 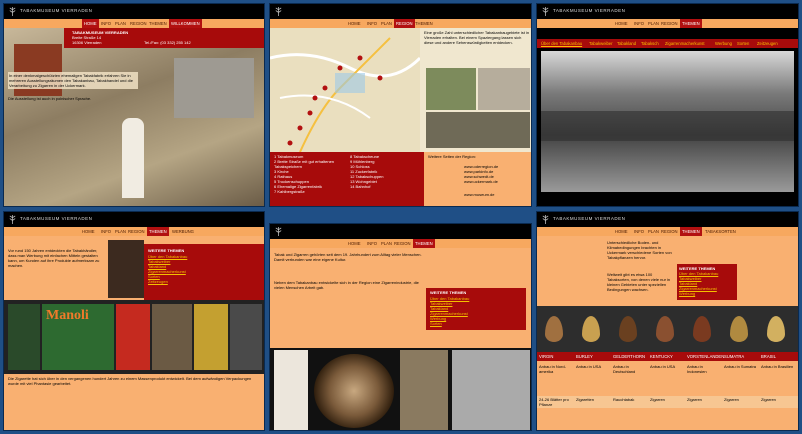 I want to click on stone-wall-image, so click(x=214, y=88).